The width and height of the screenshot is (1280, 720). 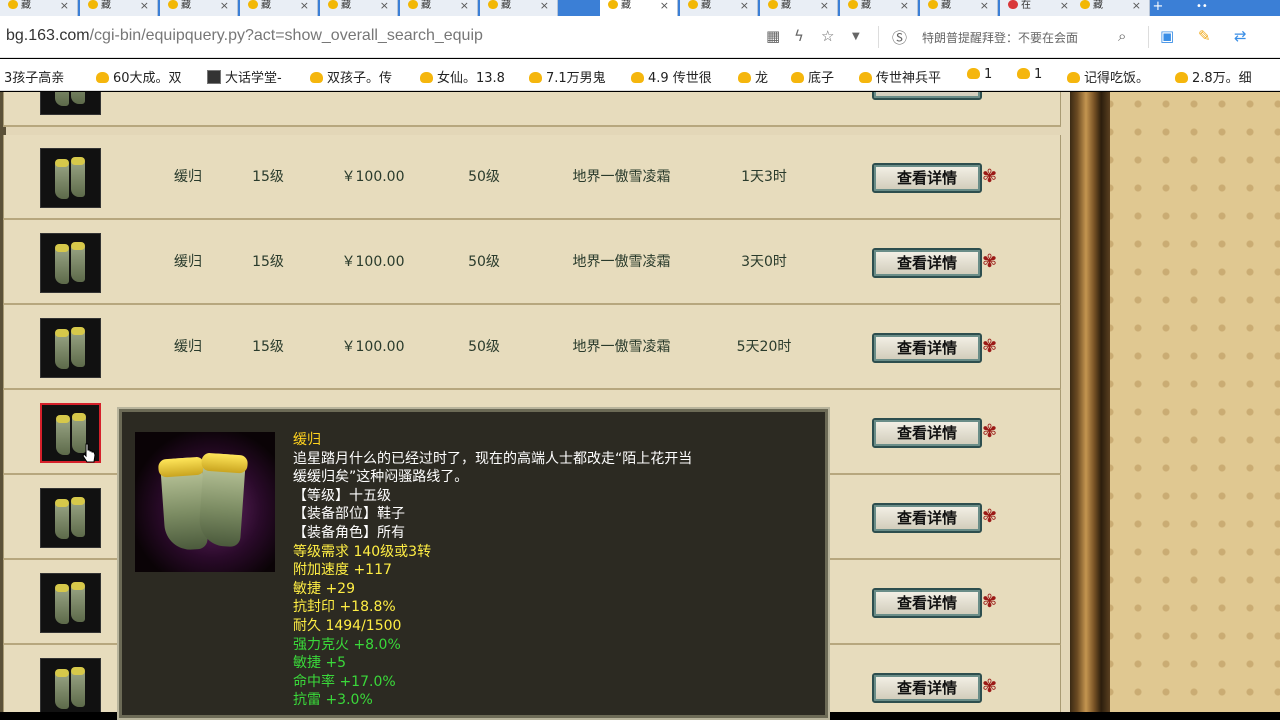 What do you see at coordinates (1122, 36) in the screenshot?
I see `search-icon: ⌕` at bounding box center [1122, 36].